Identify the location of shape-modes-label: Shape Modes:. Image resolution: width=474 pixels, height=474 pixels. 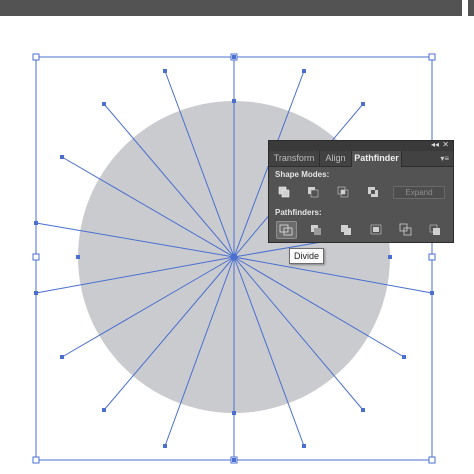
(302, 174).